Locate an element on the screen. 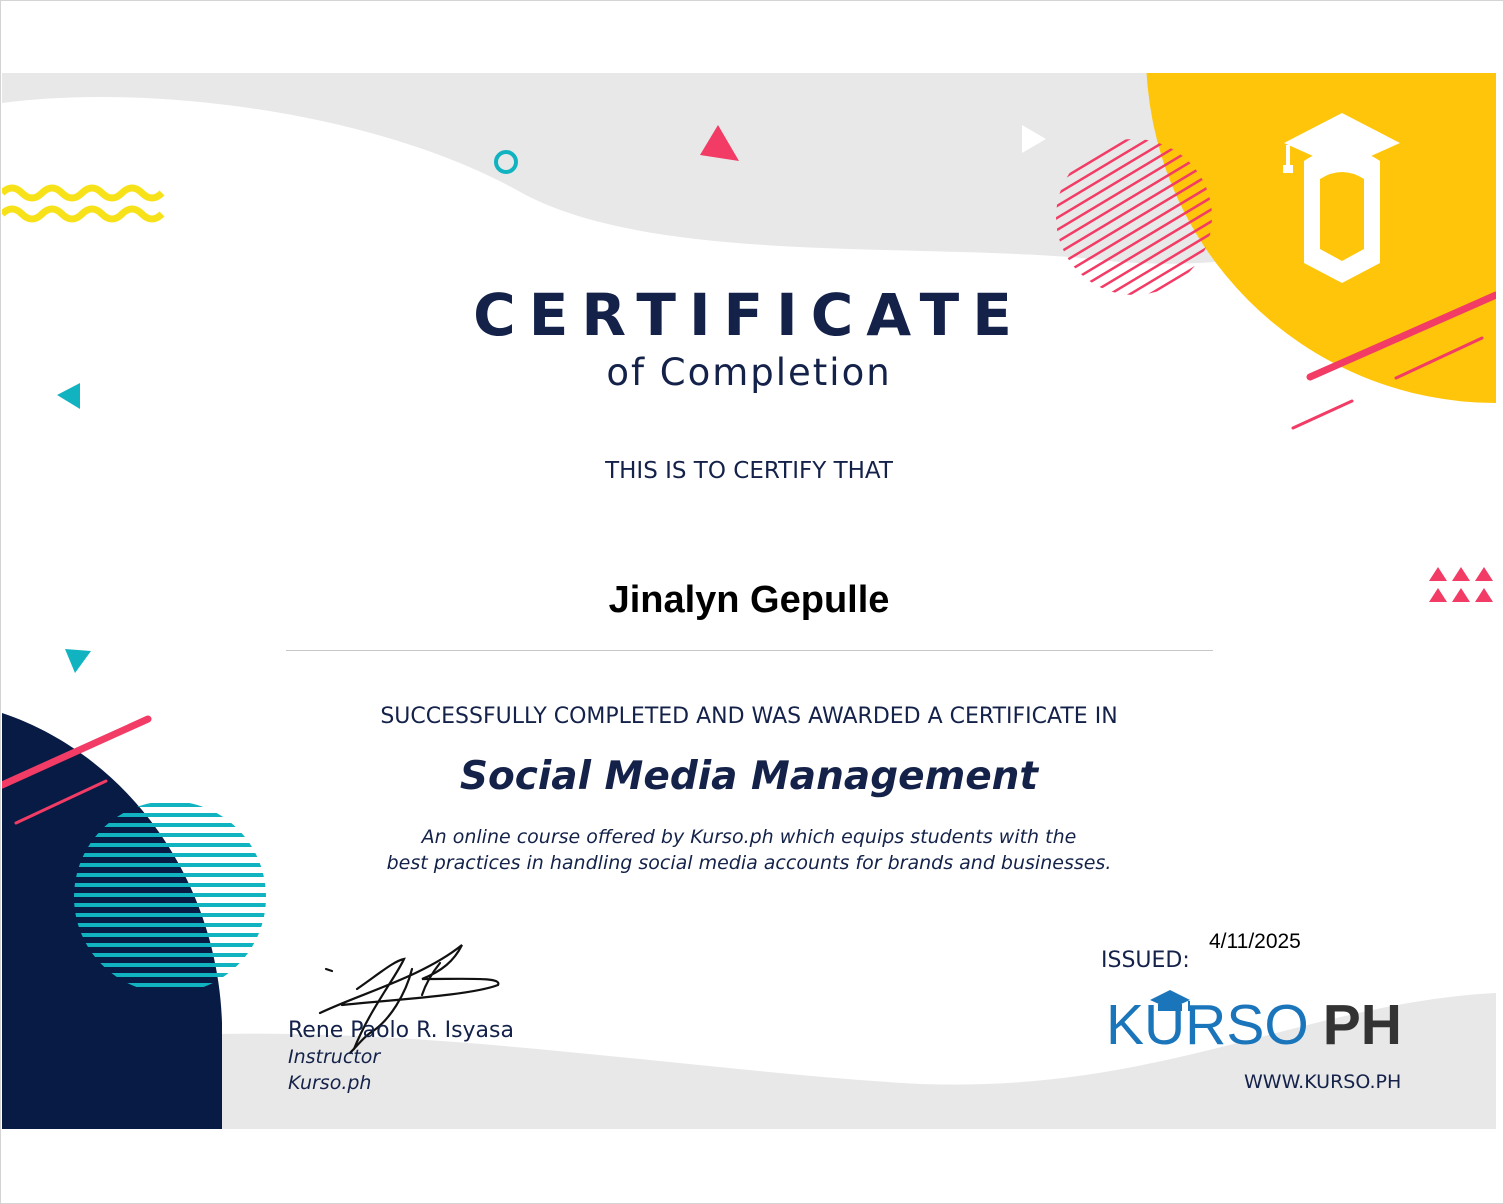 This screenshot has width=1504, height=1204. issued-date: 4/11/2025 is located at coordinates (1255, 941).